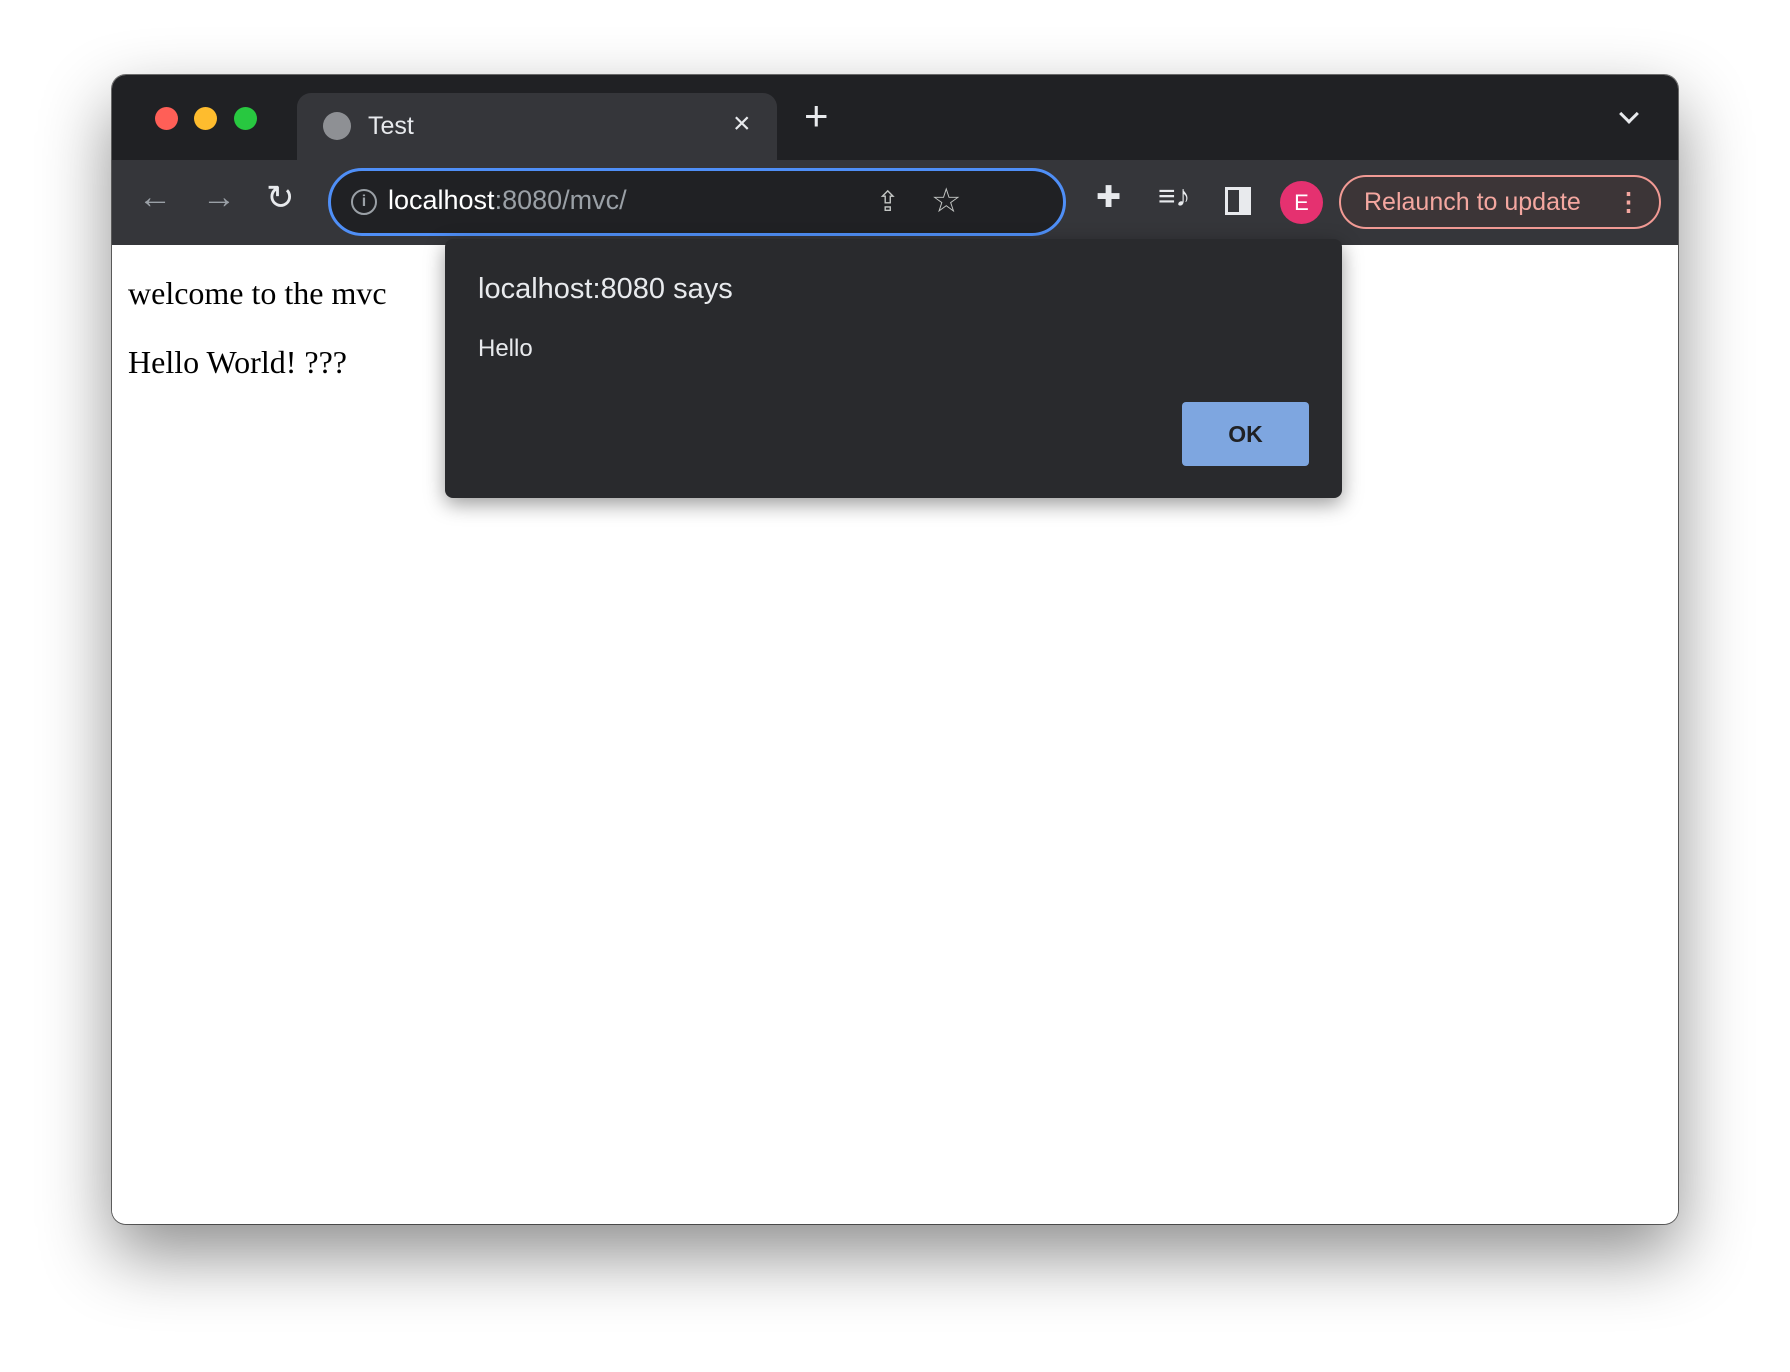 This screenshot has width=1790, height=1372. Describe the element at coordinates (1628, 202) in the screenshot. I see `more-menu-icon: ⋮` at that location.